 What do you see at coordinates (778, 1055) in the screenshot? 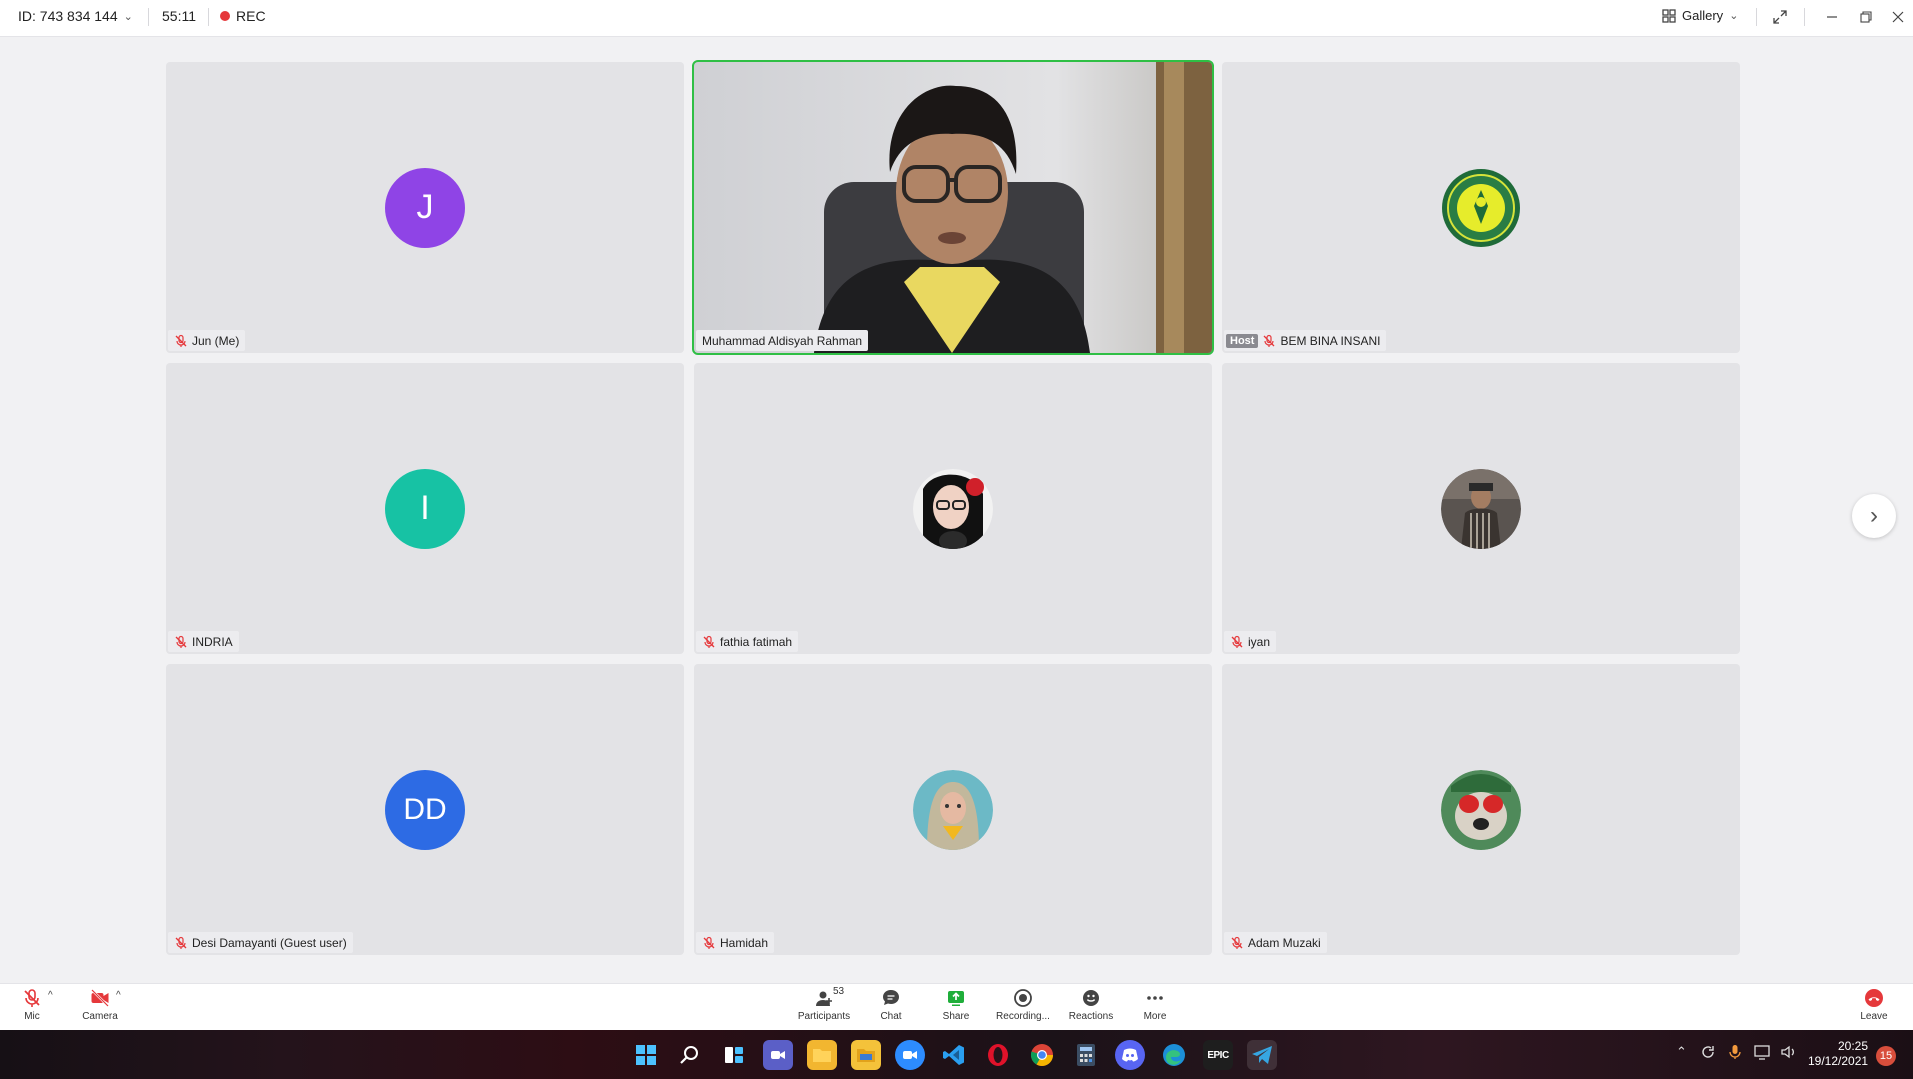
I see `teams-chat-icon` at bounding box center [778, 1055].